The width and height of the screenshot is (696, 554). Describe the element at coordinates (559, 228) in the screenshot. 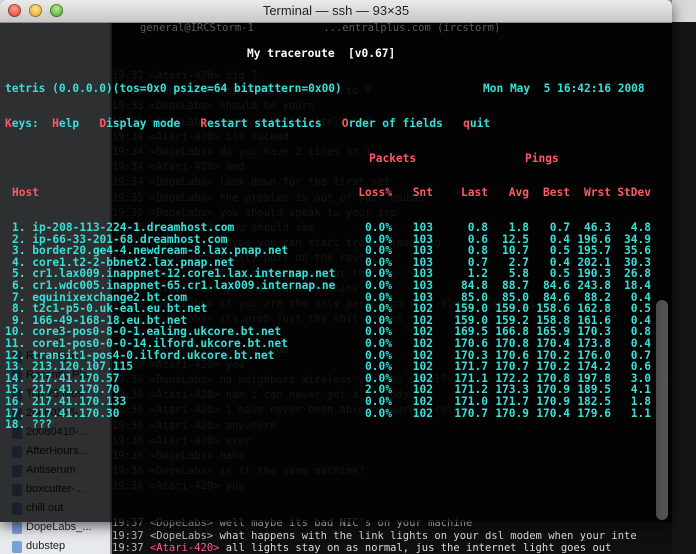

I see `hop-cell: 0.7` at that location.